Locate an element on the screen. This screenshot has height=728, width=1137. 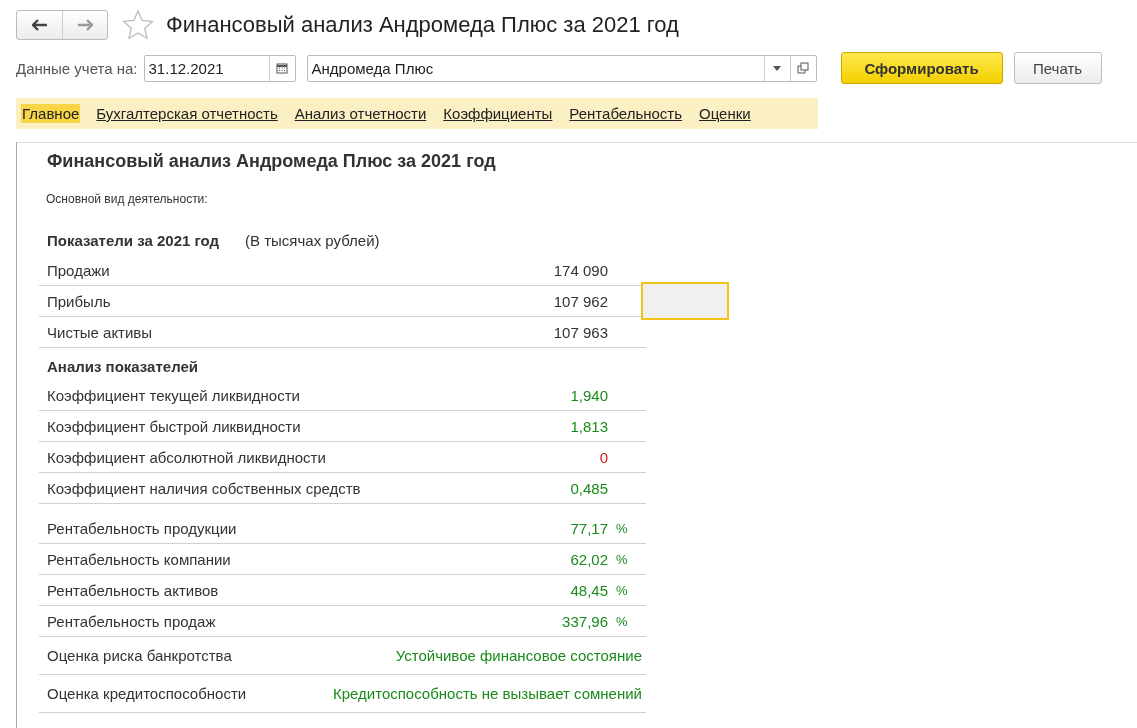
indicator-name: Чистые активы is located at coordinates (100, 332).